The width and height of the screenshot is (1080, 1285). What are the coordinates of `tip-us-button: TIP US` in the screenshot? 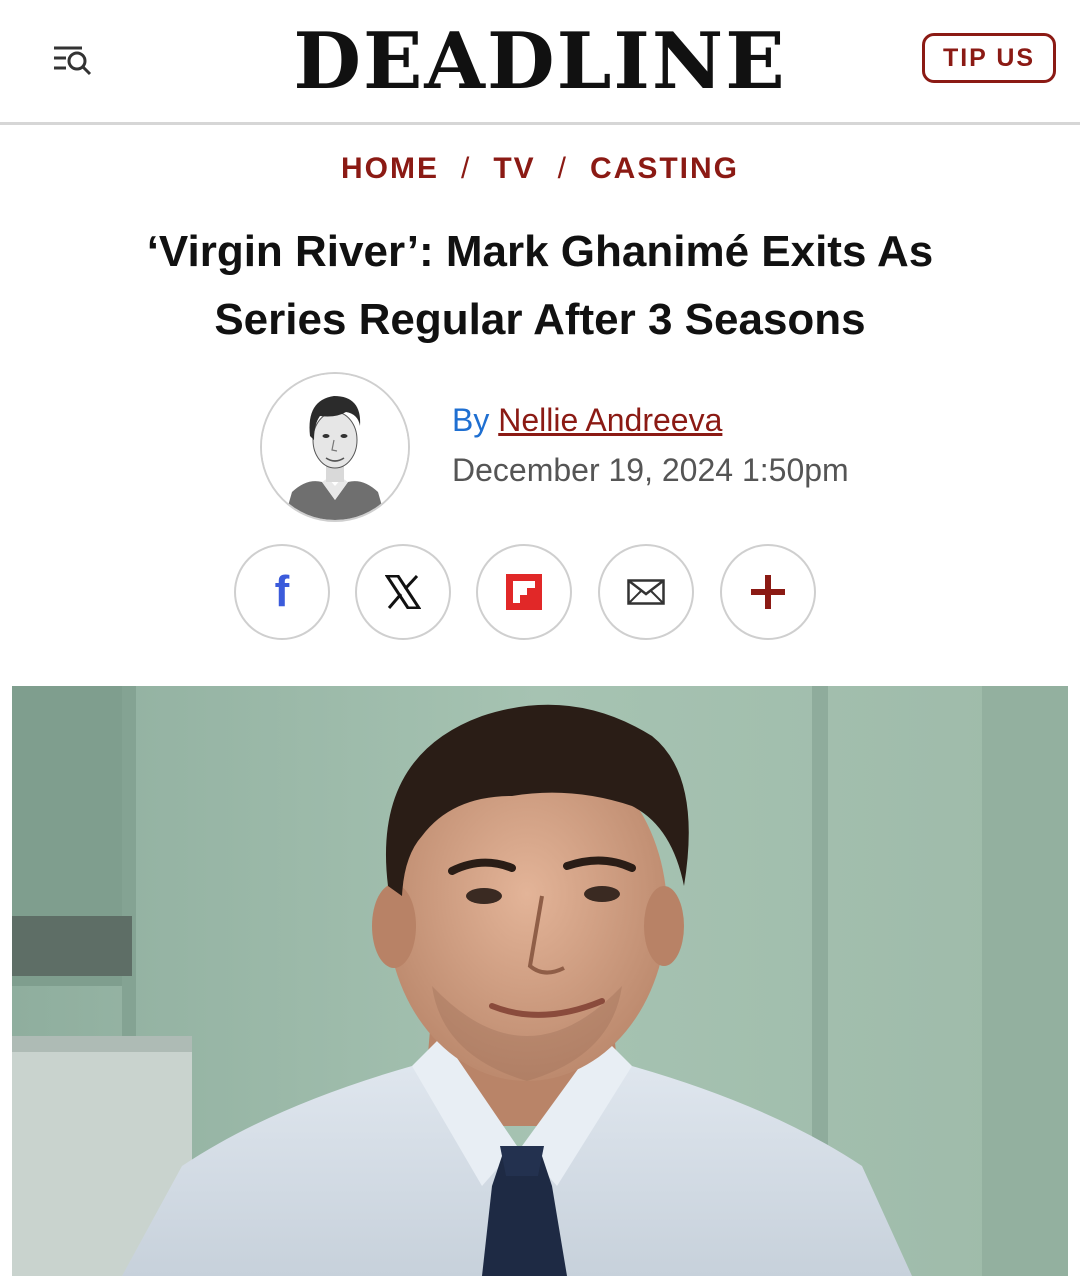 It's located at (989, 58).